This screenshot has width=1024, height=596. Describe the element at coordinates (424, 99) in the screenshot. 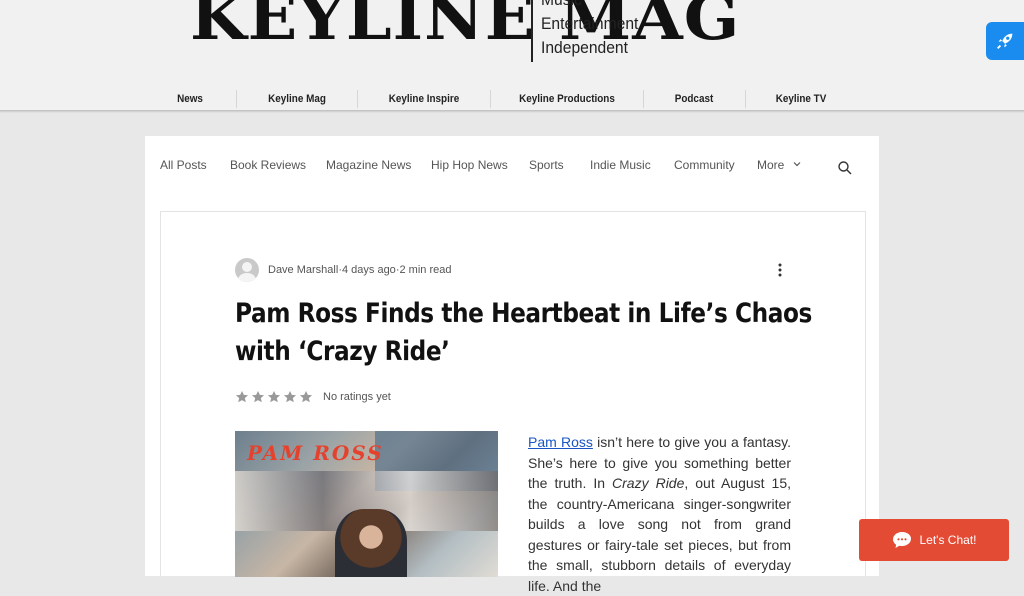

I see `nav-item-keyline-inspire: Keyline Inspire` at that location.